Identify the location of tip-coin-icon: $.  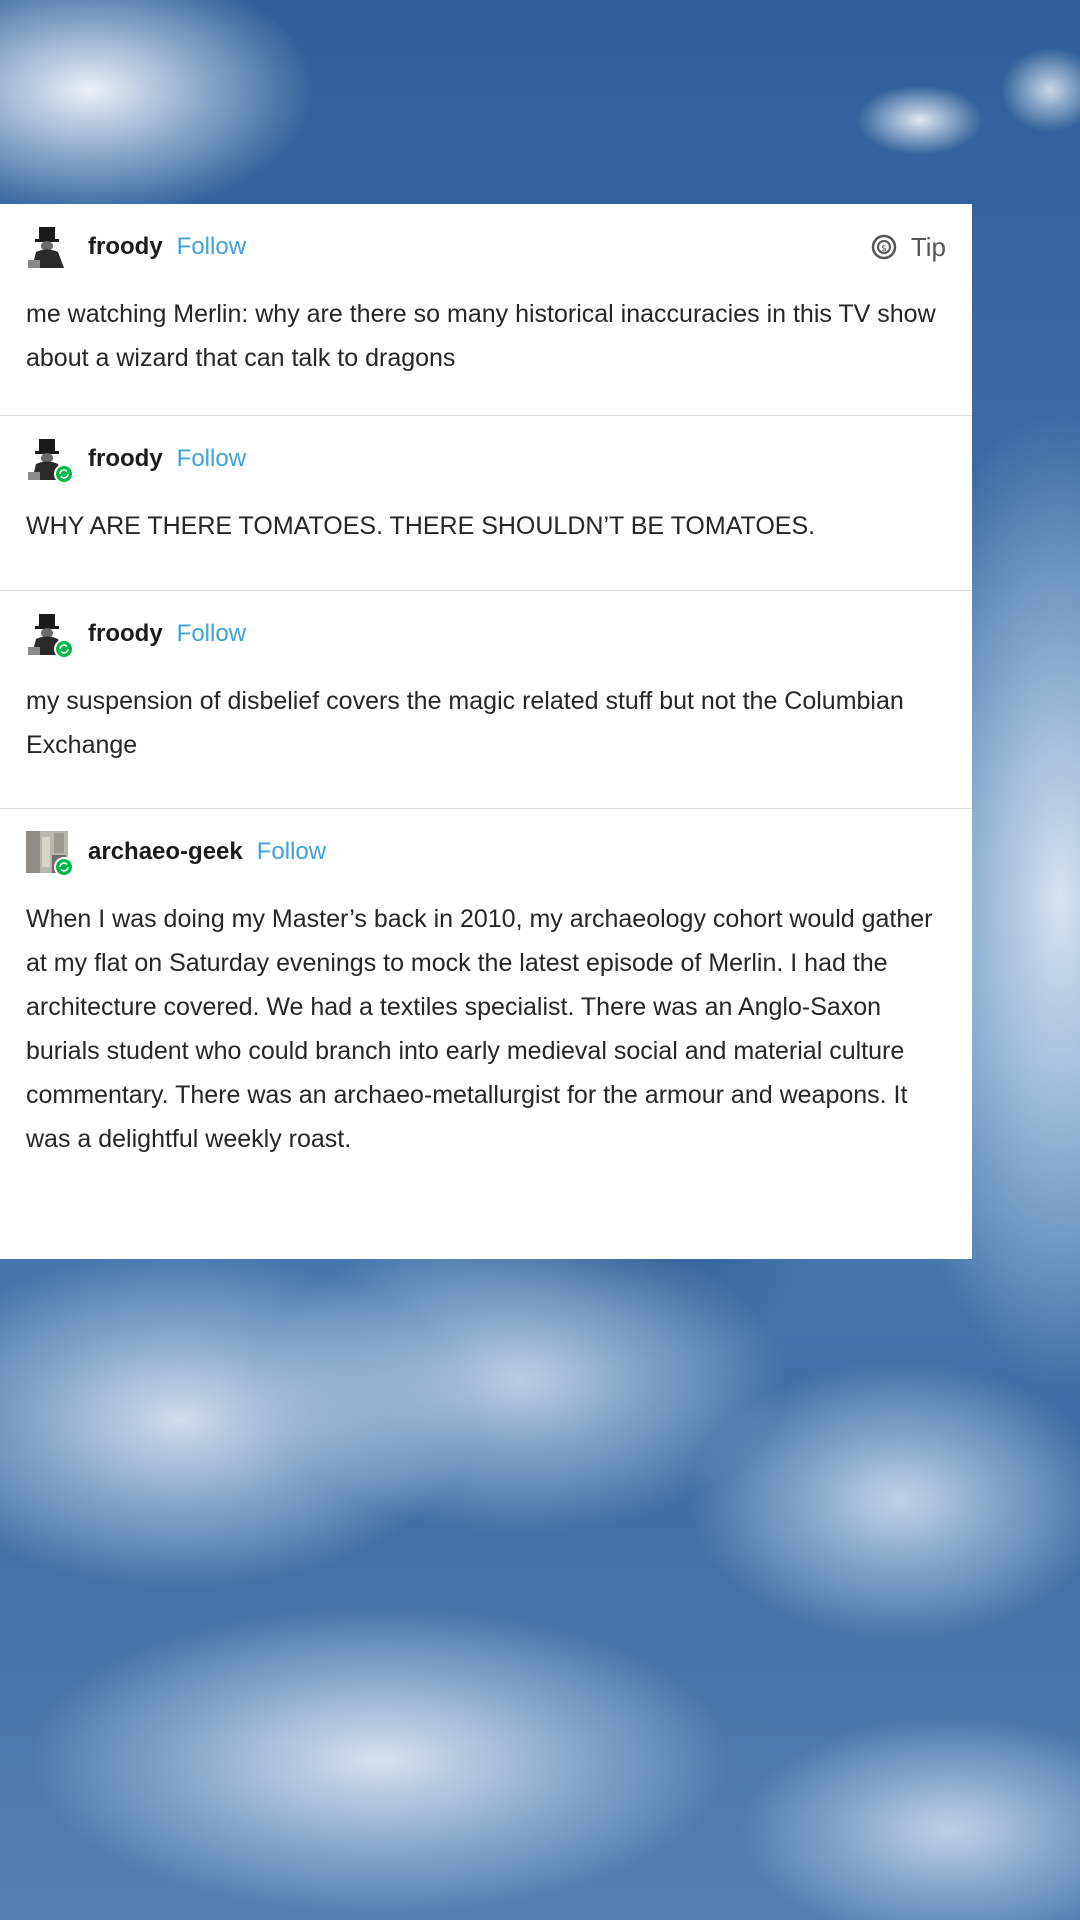
(884, 247).